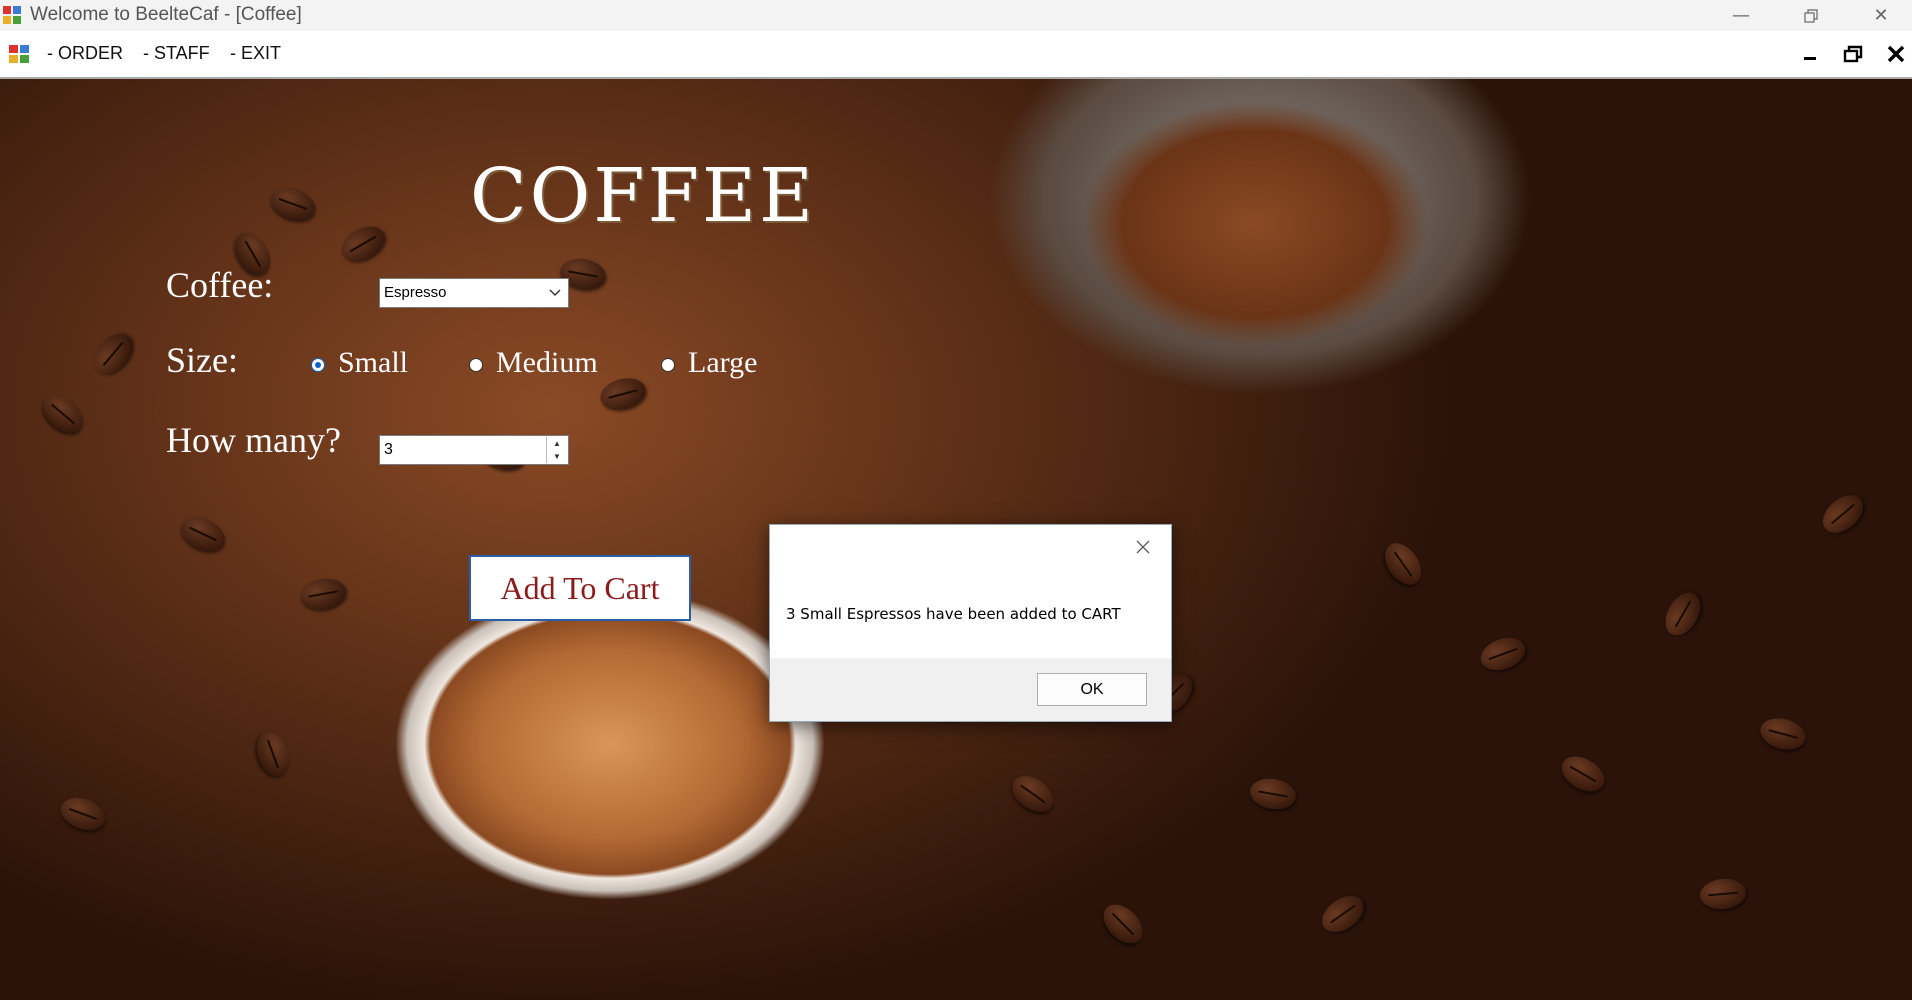 This screenshot has height=1000, width=1912. Describe the element at coordinates (415, 292) in the screenshot. I see `coffee-select-value: Espresso` at that location.